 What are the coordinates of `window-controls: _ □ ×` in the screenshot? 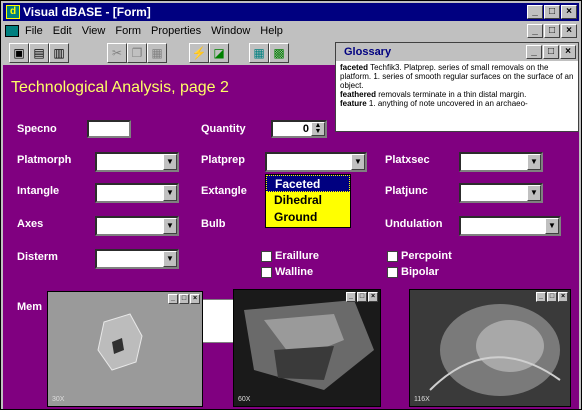 It's located at (551, 12).